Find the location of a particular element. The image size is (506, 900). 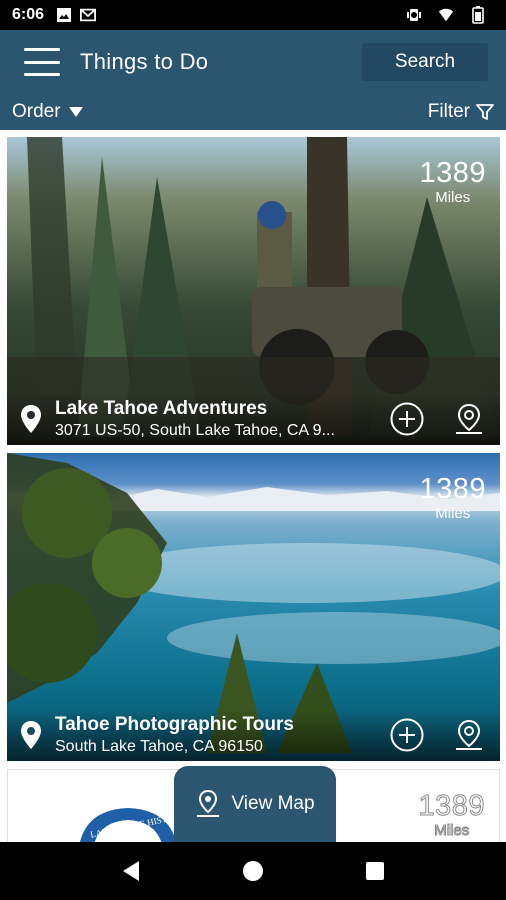

home-icon is located at coordinates (253, 871).